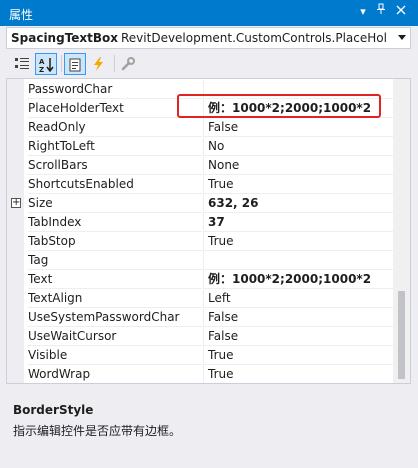 The width and height of the screenshot is (418, 468). I want to click on title-bar: 属性 ▾, so click(209, 13).